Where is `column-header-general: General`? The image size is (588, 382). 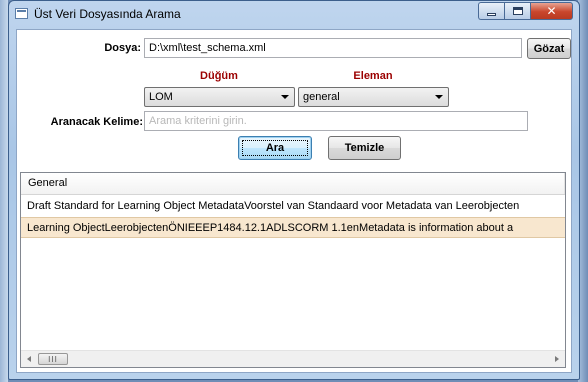 column-header-general: General is located at coordinates (293, 183).